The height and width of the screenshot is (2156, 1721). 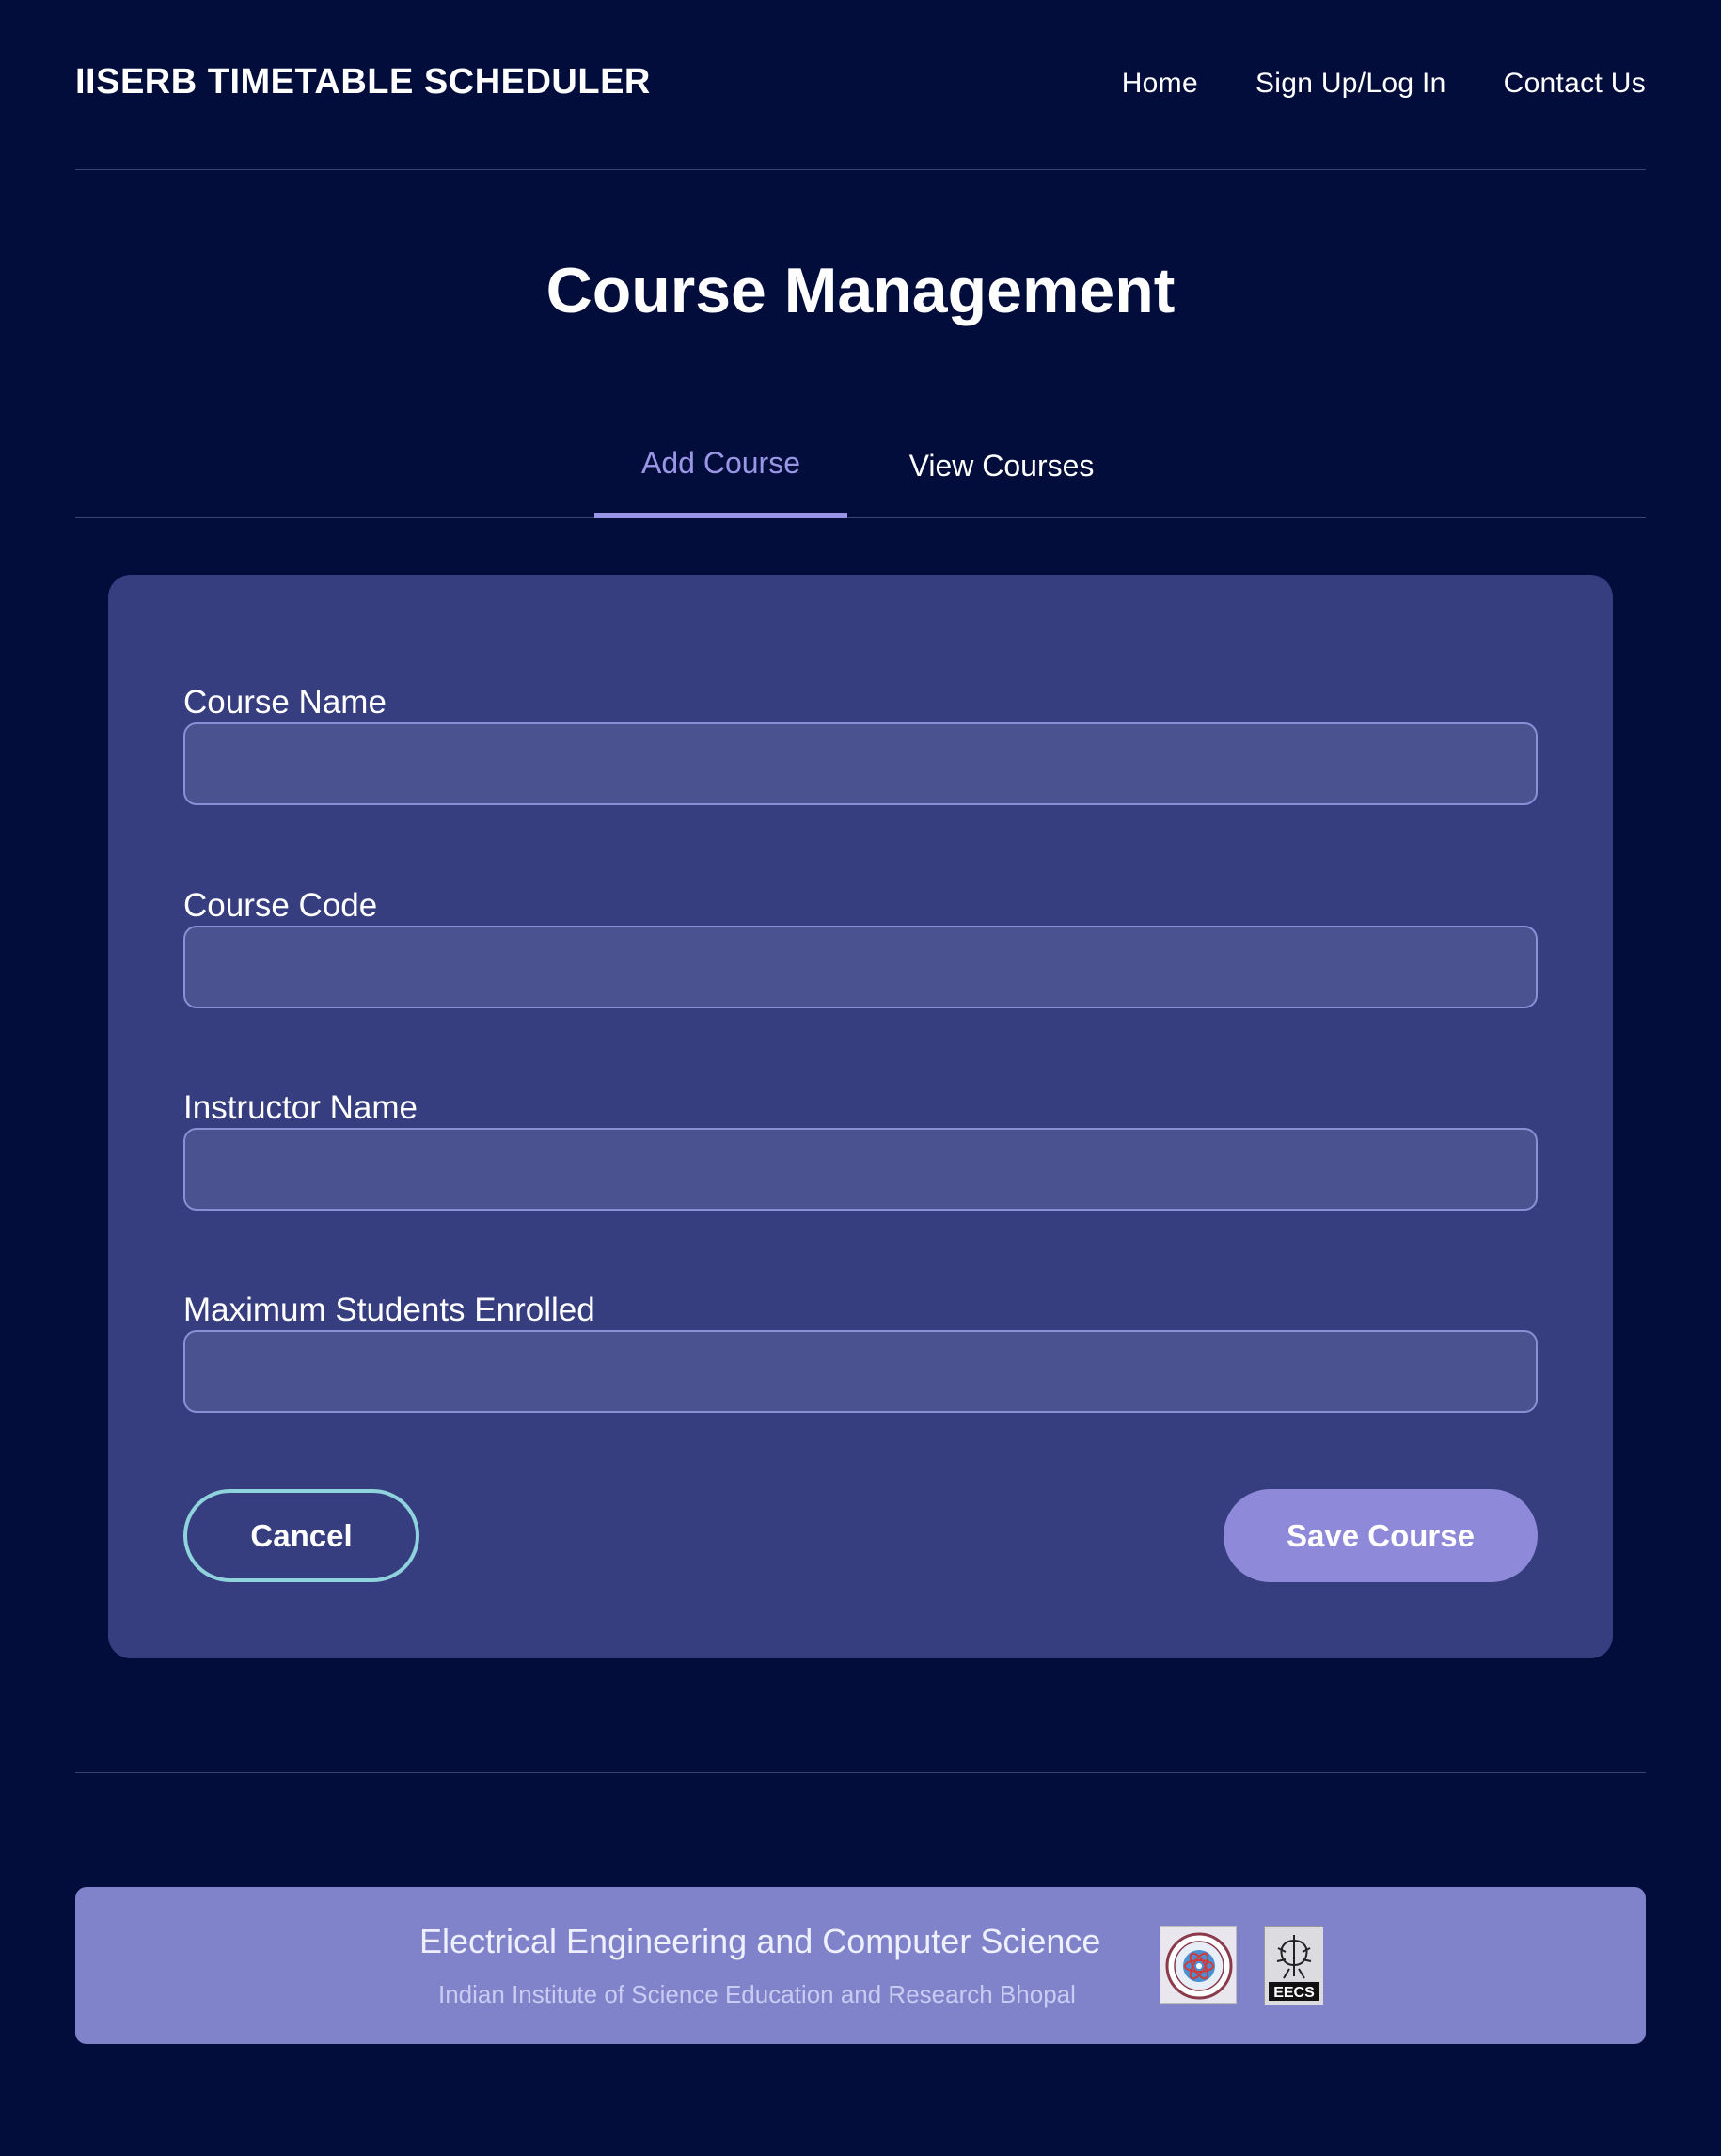 I want to click on page-title: Course Management, so click(x=860, y=290).